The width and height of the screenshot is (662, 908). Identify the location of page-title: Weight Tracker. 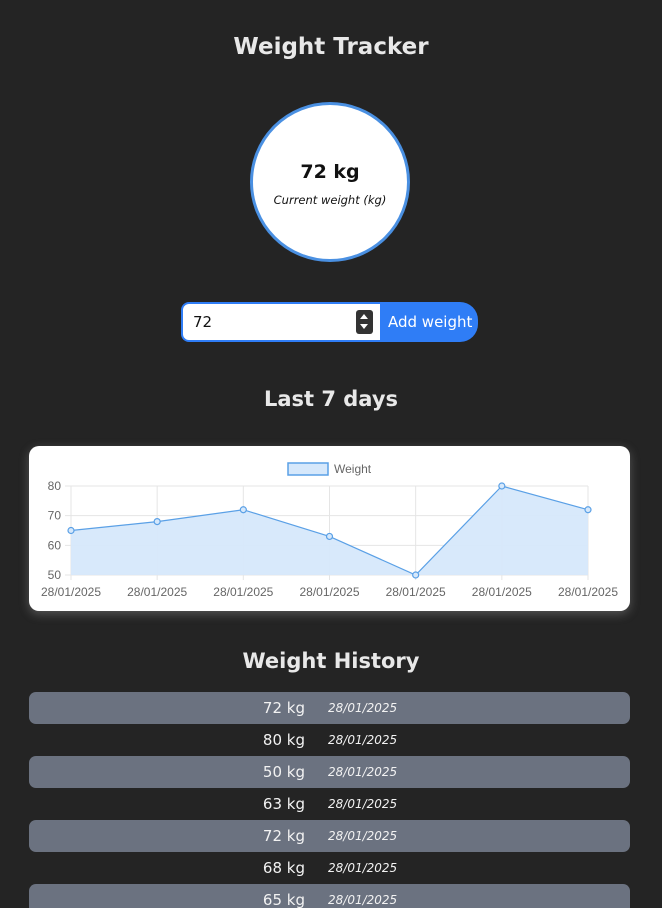
(331, 47).